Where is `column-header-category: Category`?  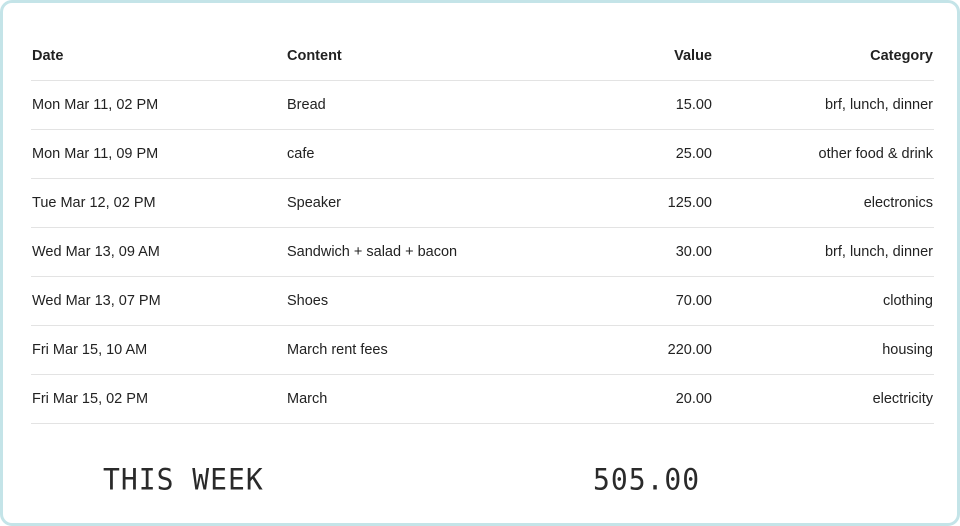
column-header-category: Category is located at coordinates (823, 56).